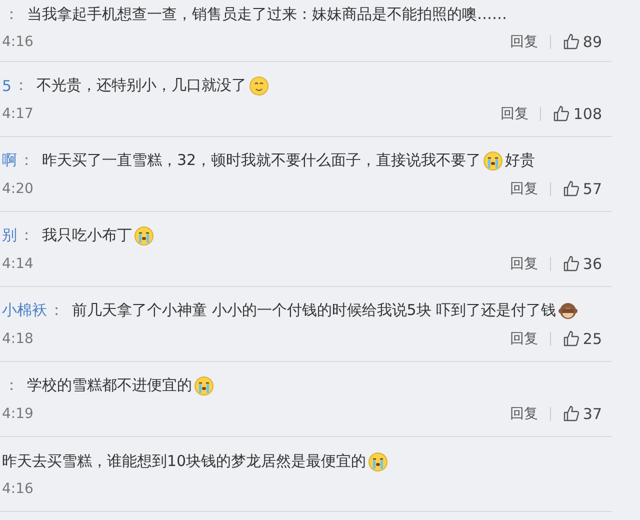  I want to click on comment-text: 学校的雪糕都不进便宜的, so click(109, 385).